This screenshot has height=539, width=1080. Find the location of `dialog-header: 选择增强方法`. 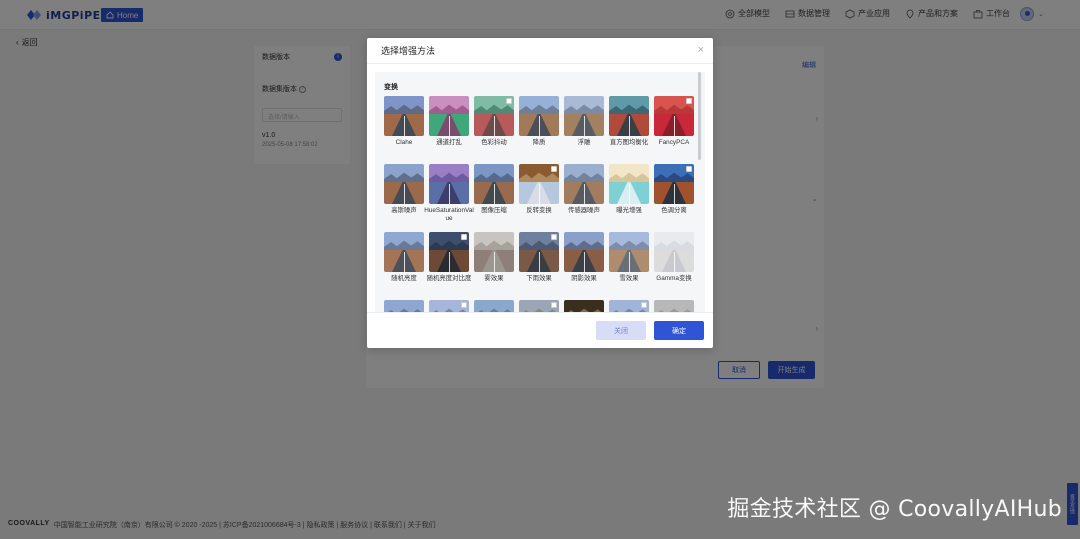

dialog-header: 选择增强方法 is located at coordinates (540, 51).